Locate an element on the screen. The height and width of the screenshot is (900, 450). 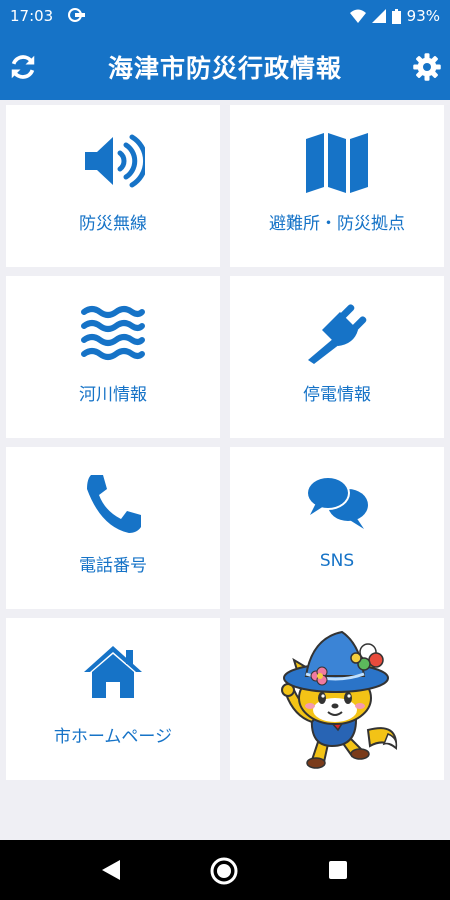
tile-phone-numbers: 電話番号 is located at coordinates (113, 528).